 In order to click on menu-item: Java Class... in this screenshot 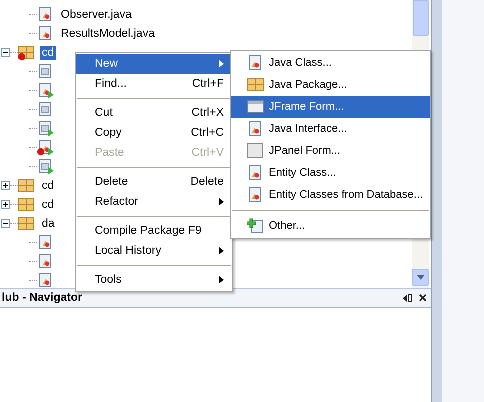, I will do `click(330, 63)`.